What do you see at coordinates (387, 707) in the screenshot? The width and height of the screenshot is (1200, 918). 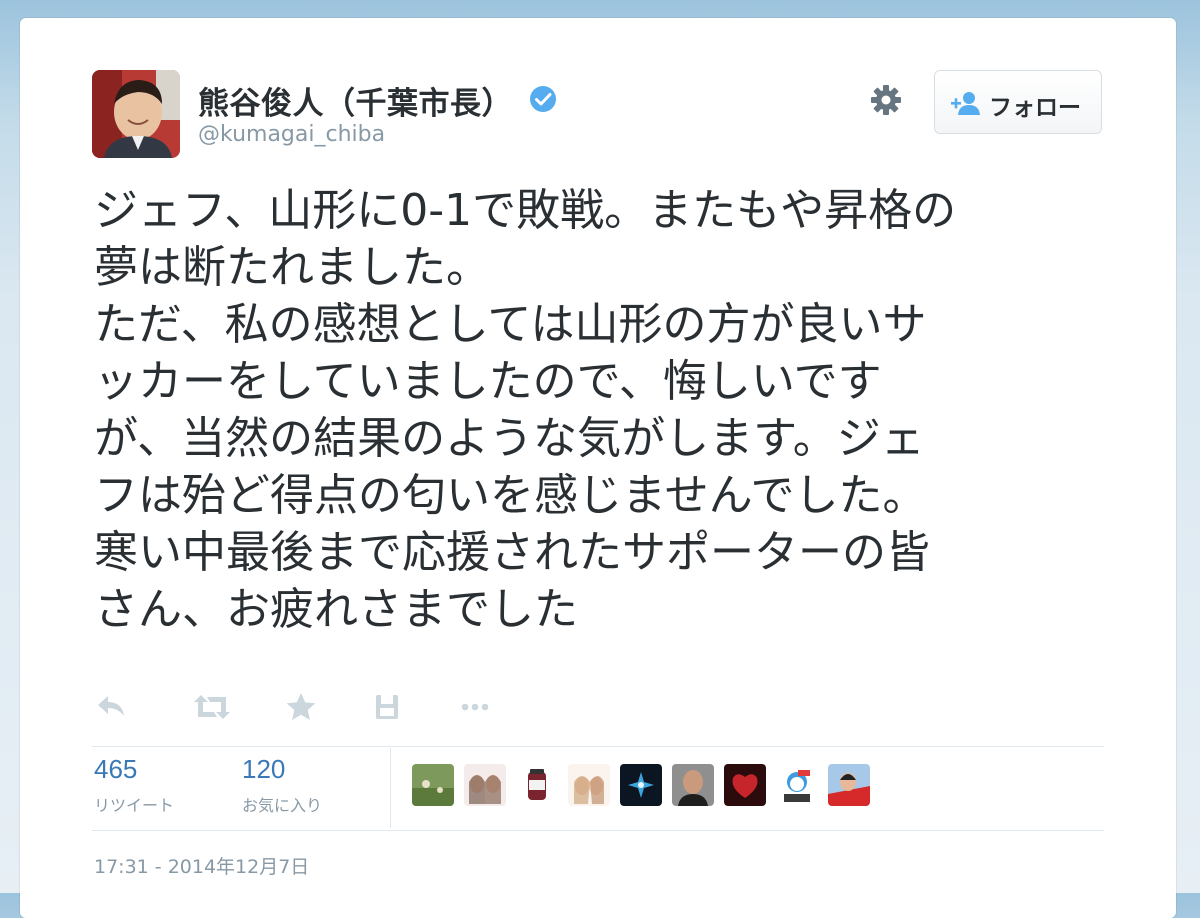 I see `save-icon` at bounding box center [387, 707].